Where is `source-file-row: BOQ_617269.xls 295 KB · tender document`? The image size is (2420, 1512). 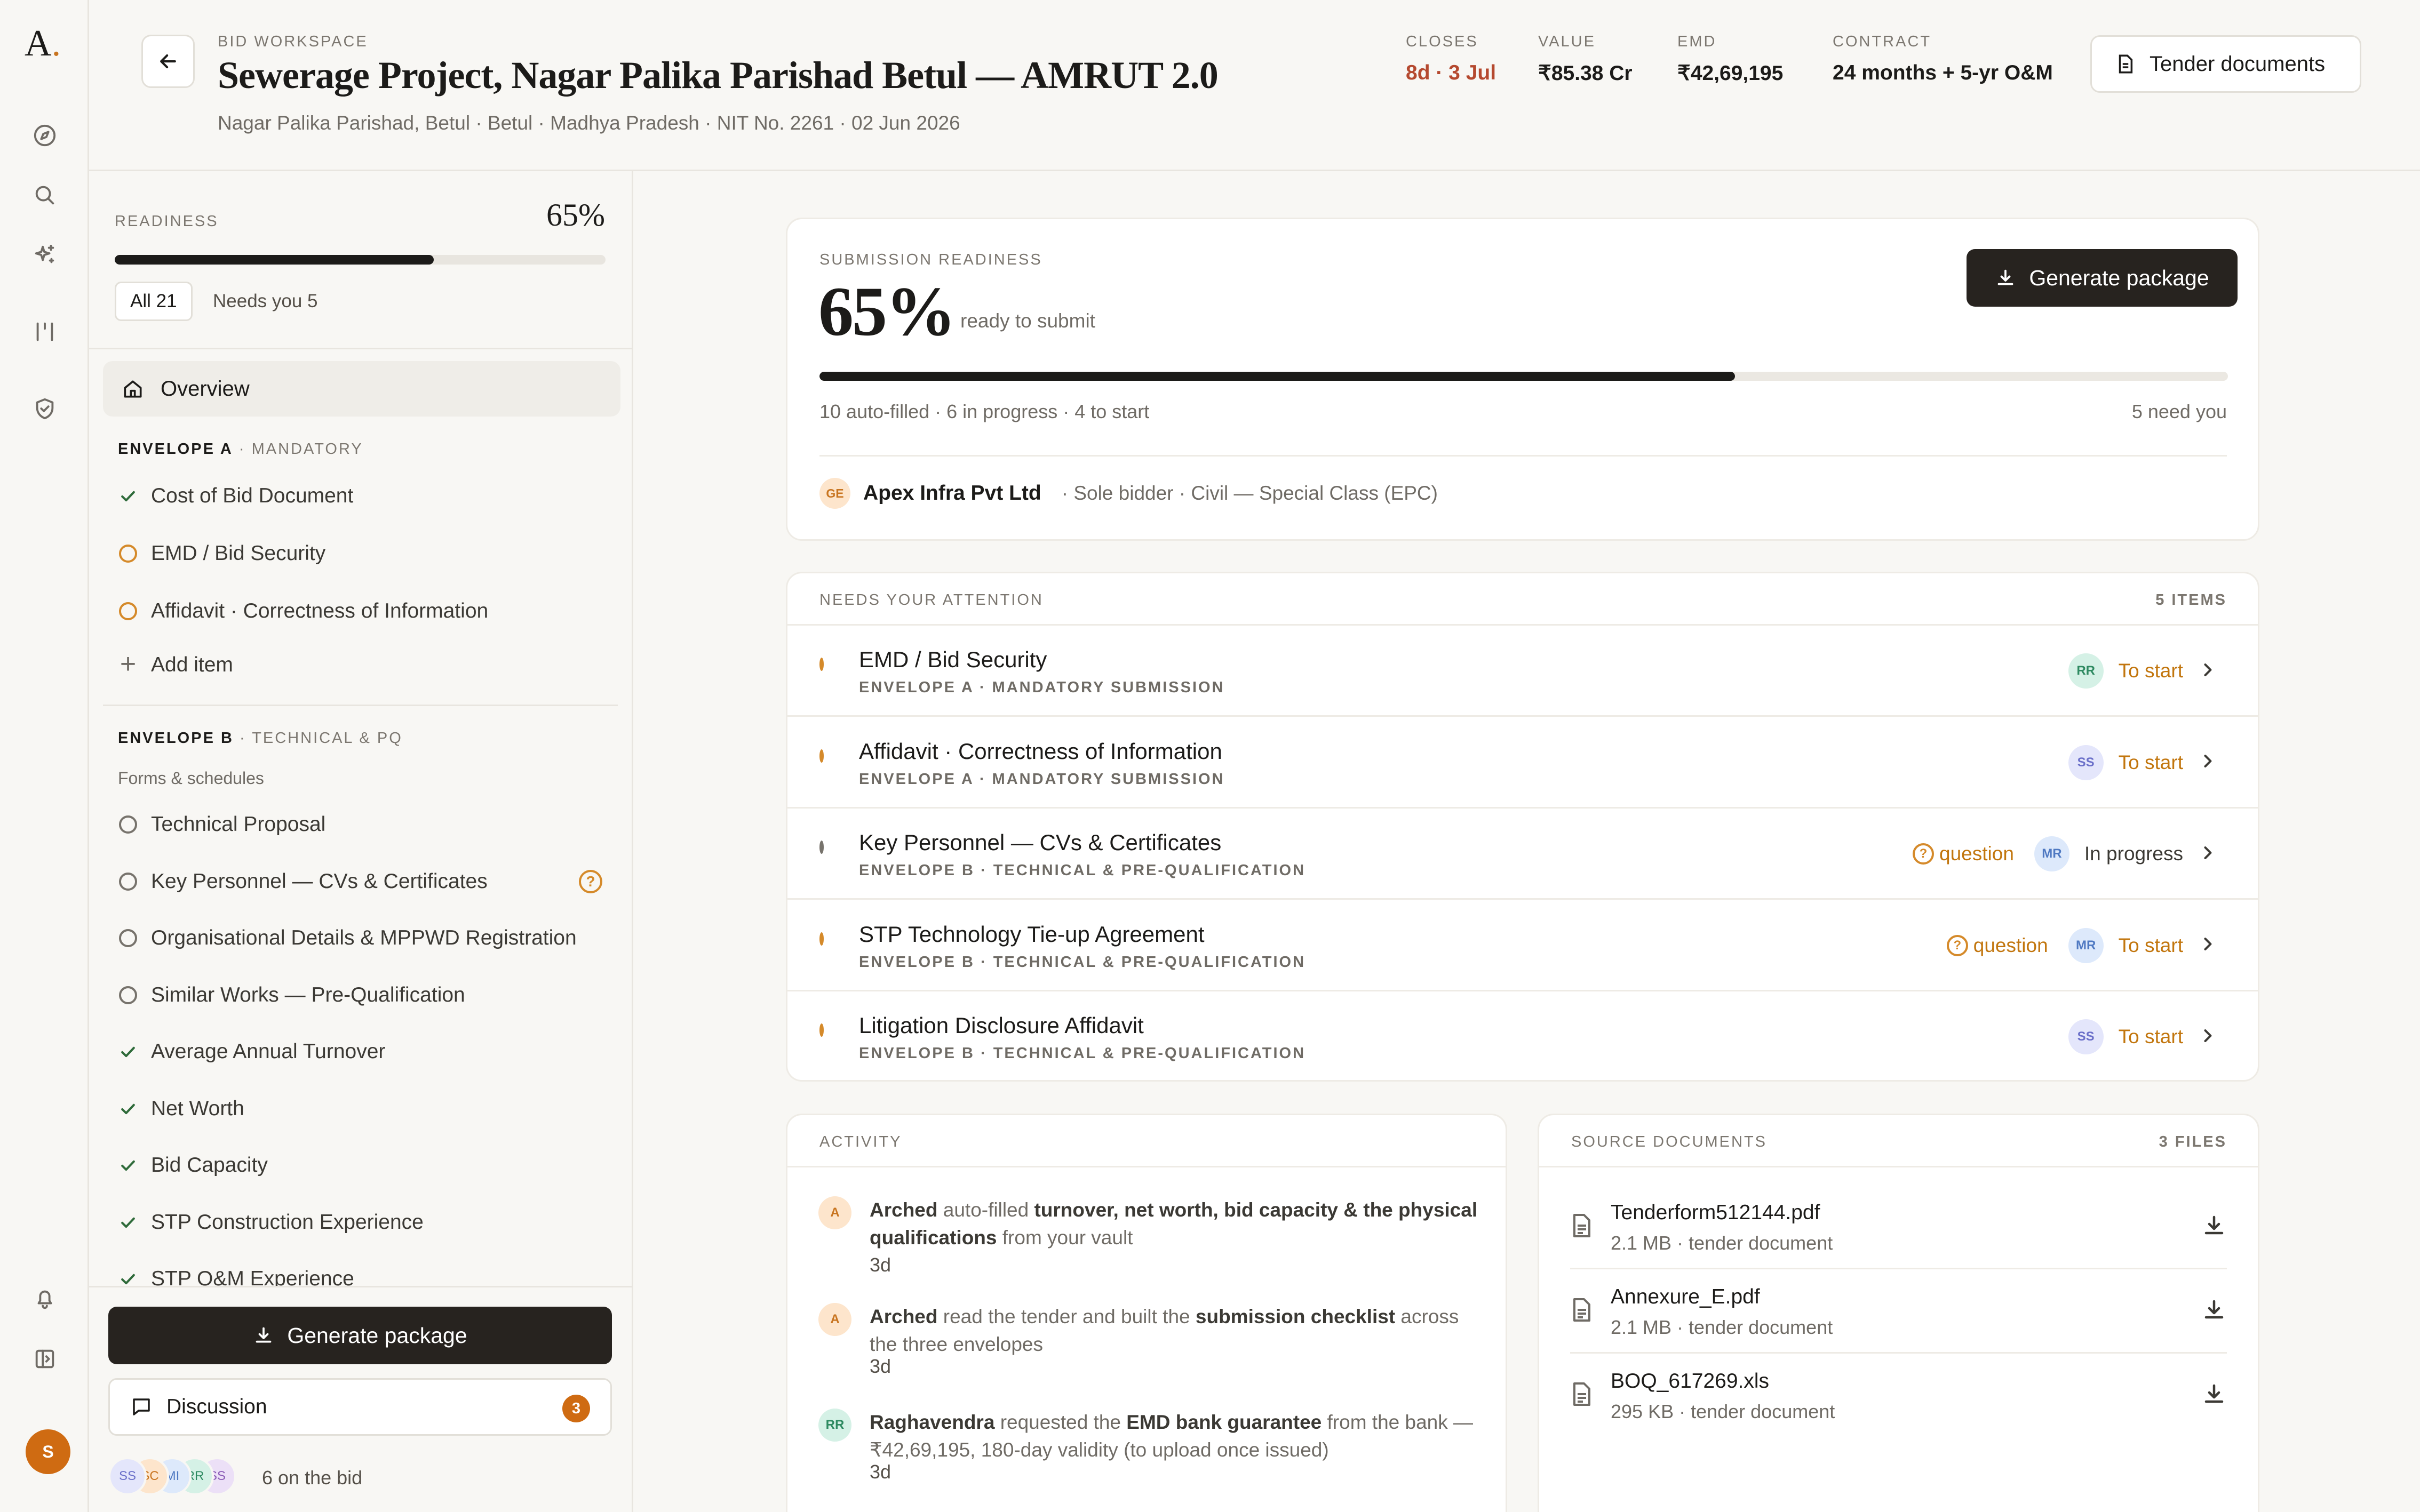
source-file-row: BOQ_617269.xls 295 KB · tender document is located at coordinates (1899, 1396).